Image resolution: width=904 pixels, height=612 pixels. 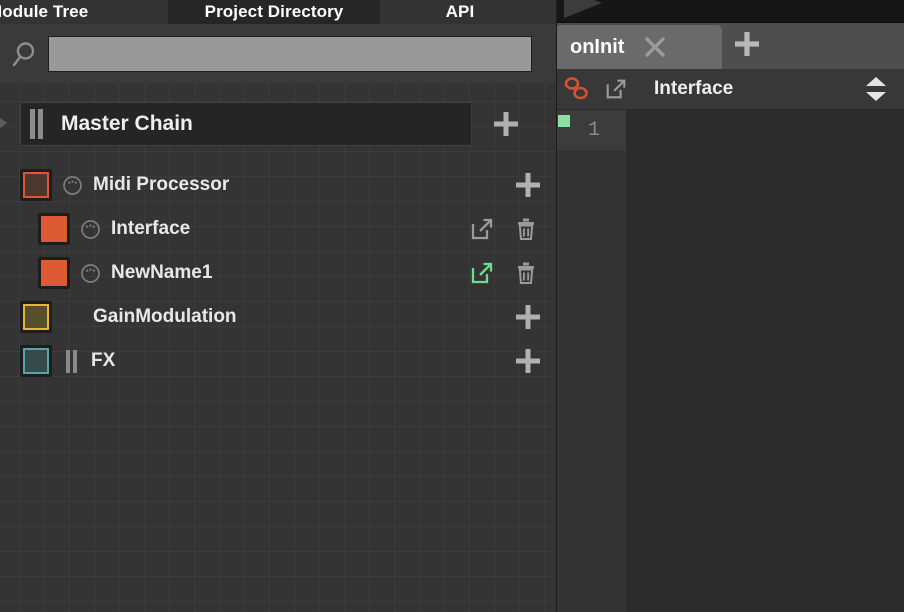 What do you see at coordinates (290, 53) in the screenshot?
I see `search-input` at bounding box center [290, 53].